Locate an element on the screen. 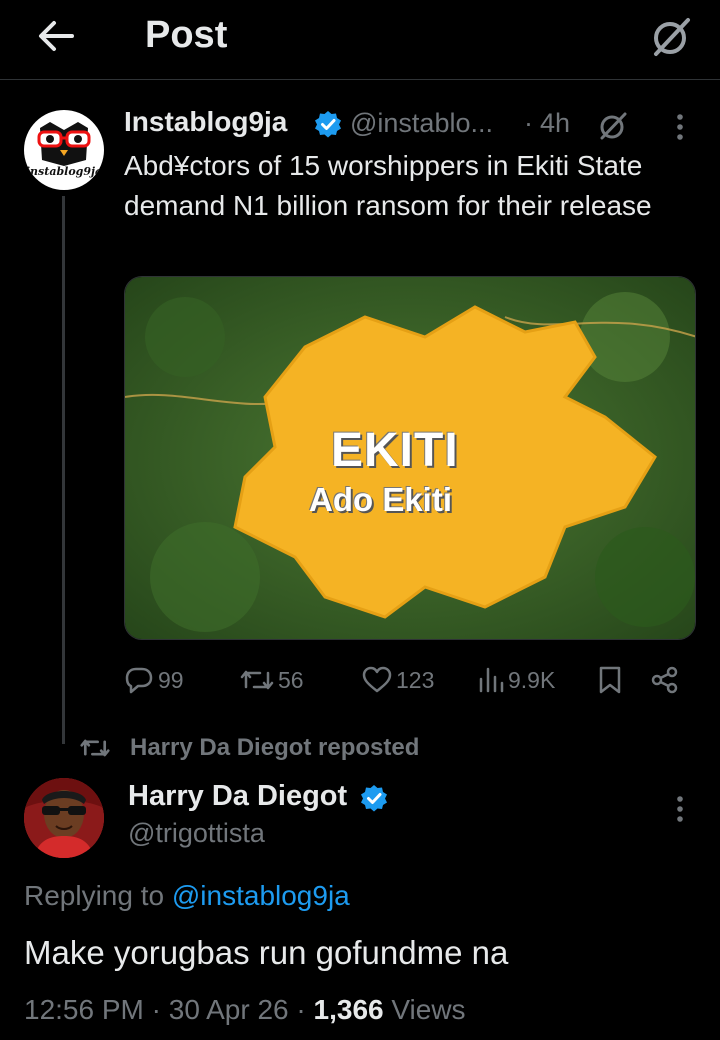 This screenshot has height=1040, width=720. analytics-icon is located at coordinates (491, 680).